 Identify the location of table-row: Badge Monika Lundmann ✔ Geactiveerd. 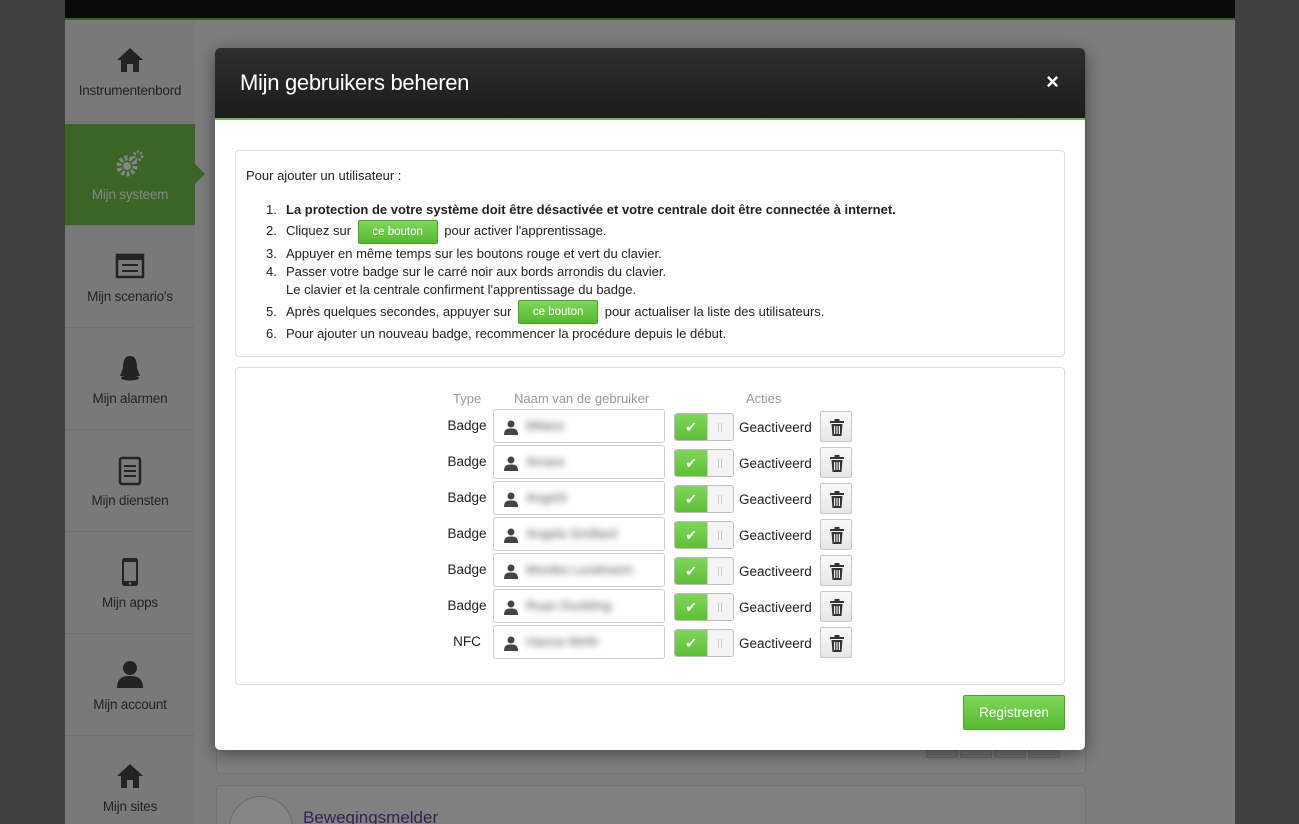
(651, 571).